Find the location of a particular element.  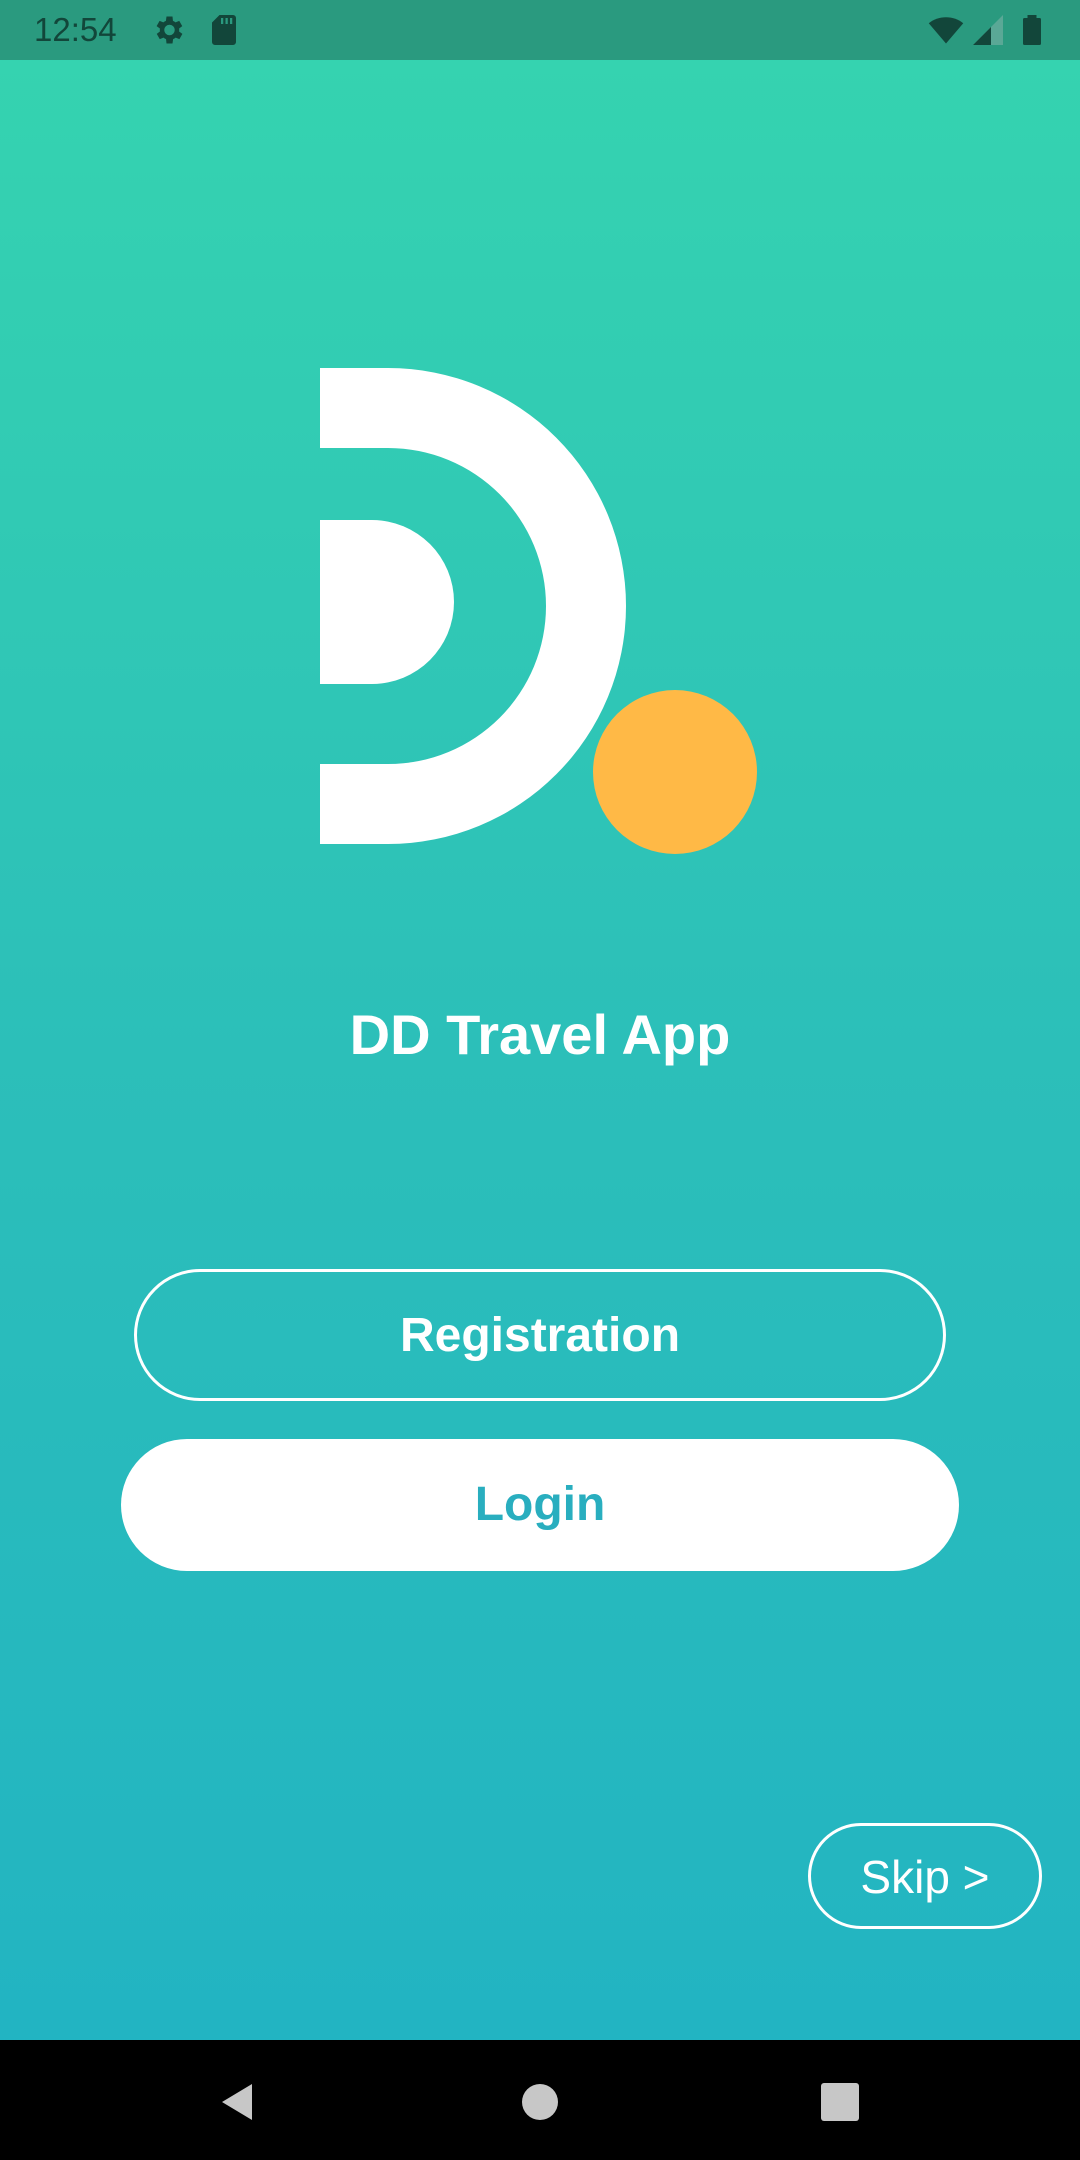

signal-icon is located at coordinates (988, 30).